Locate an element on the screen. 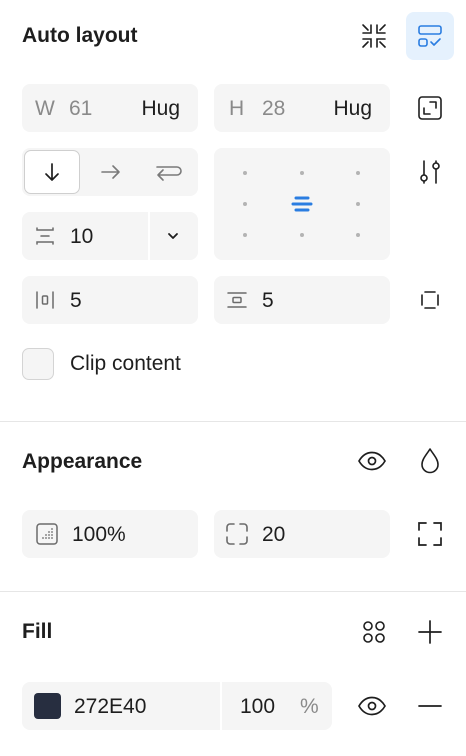 The width and height of the screenshot is (466, 756). vertical-padding-icon is located at coordinates (237, 300).